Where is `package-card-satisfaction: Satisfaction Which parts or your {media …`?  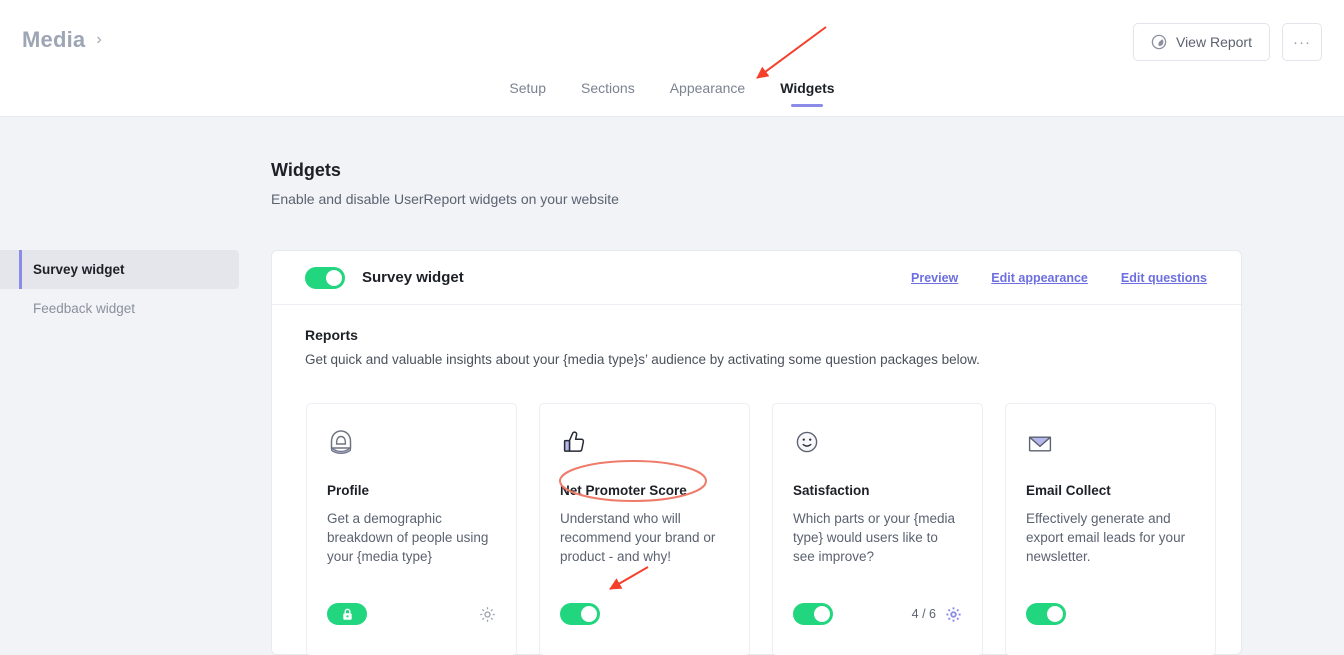
package-card-satisfaction: Satisfaction Which parts or your {media … is located at coordinates (877, 529).